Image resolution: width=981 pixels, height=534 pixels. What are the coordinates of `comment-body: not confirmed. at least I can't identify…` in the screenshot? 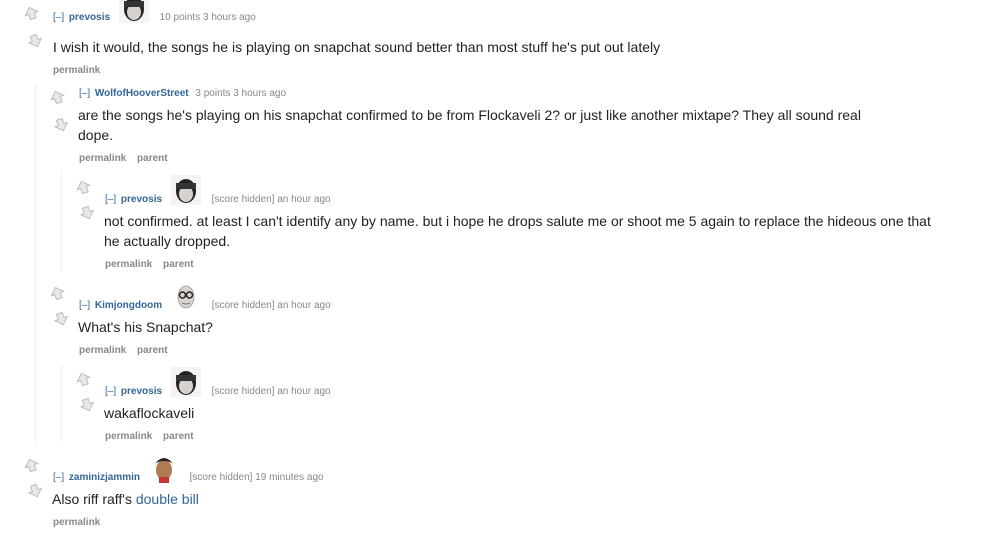 It's located at (517, 231).